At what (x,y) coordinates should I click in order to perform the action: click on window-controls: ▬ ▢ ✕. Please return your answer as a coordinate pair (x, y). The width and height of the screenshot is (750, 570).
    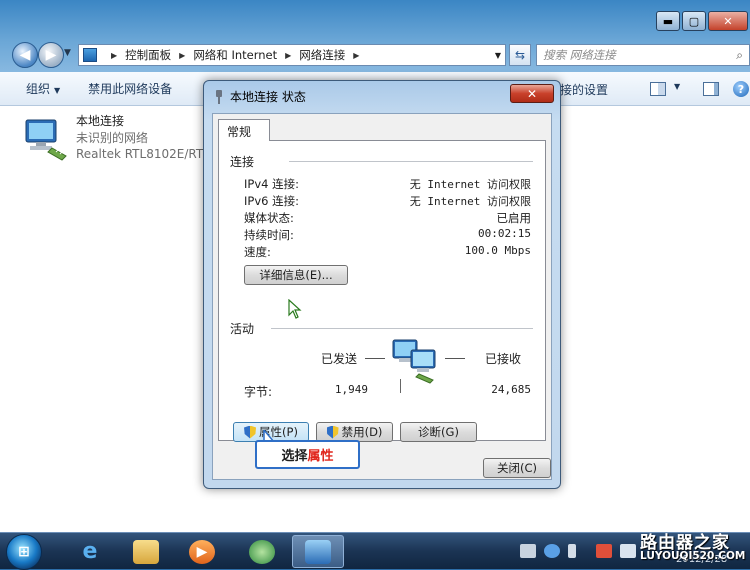
    Looking at the image, I should click on (702, 21).